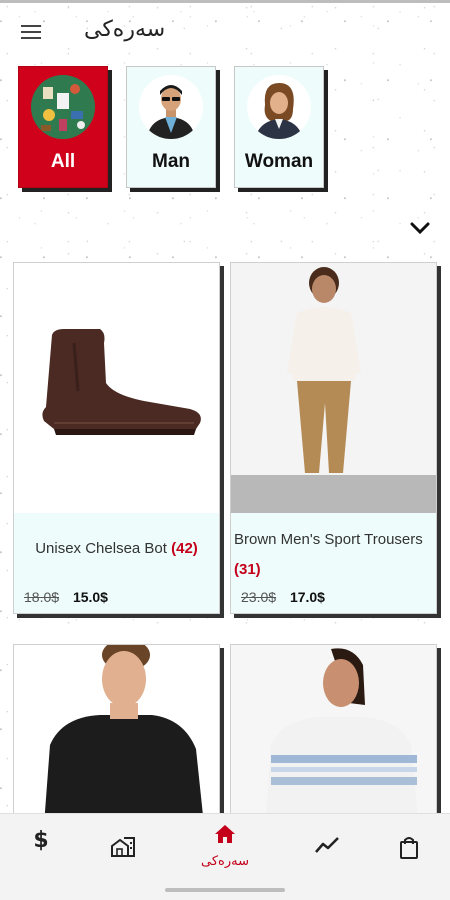  I want to click on page-title: سەرەکی, so click(125, 29).